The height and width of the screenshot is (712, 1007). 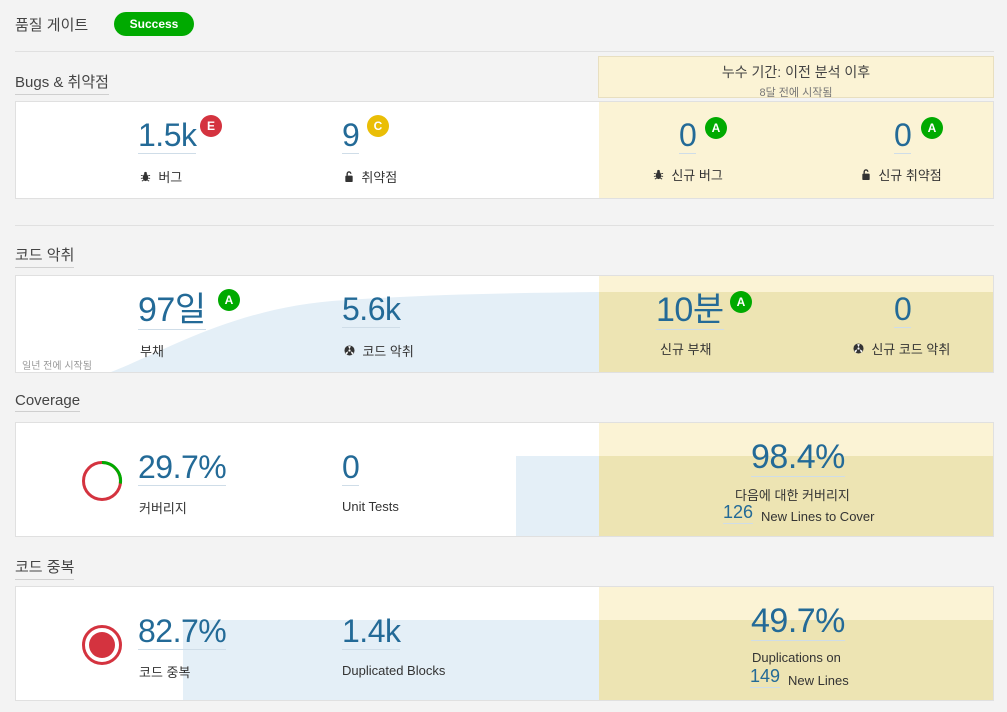 I want to click on duplications-value: 82.7%, so click(x=182, y=632).